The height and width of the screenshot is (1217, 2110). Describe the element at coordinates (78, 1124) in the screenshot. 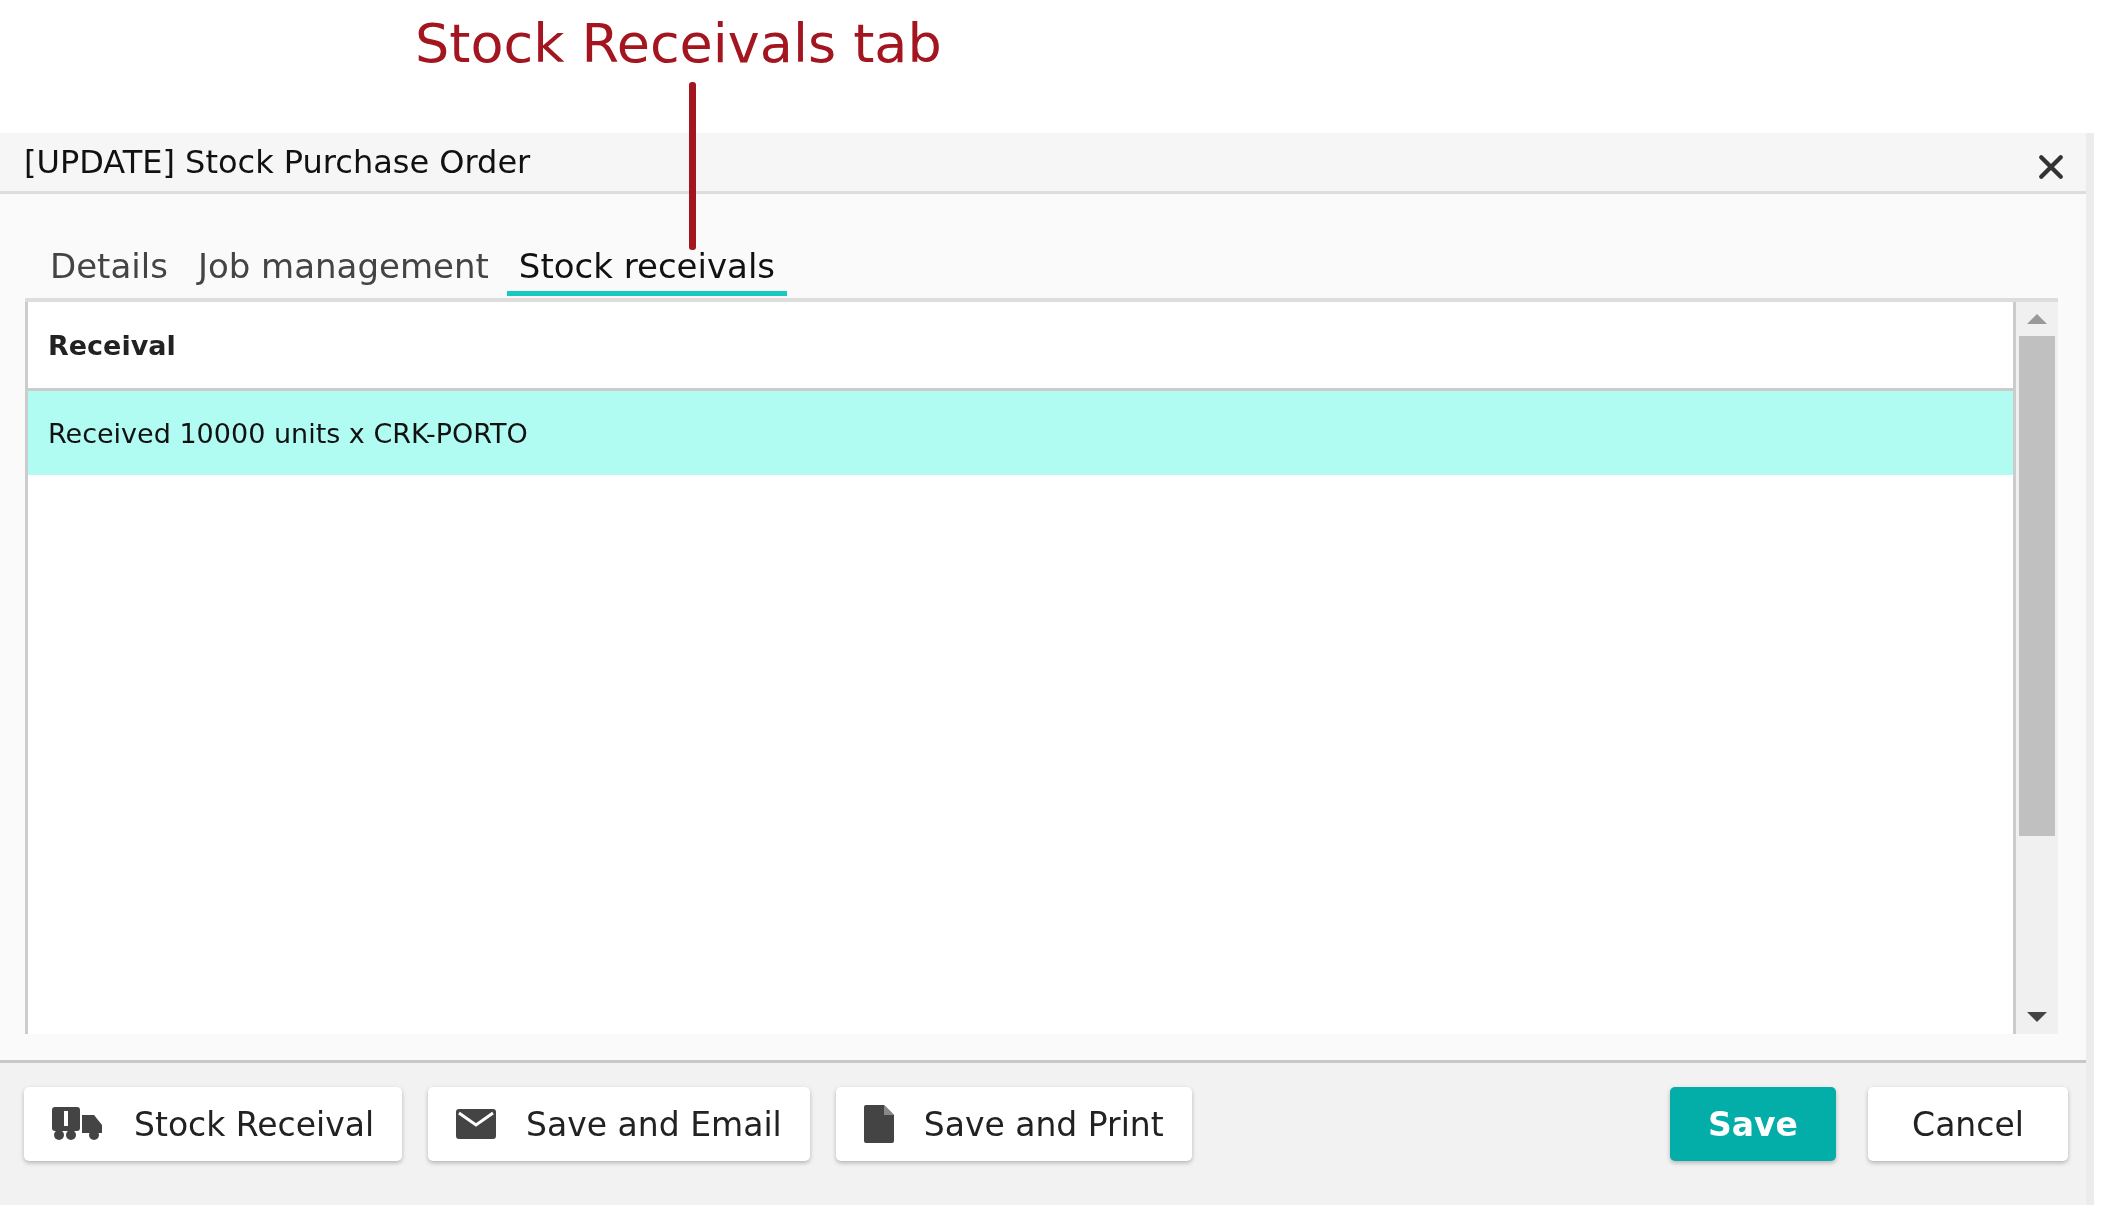

I see `truck-icon` at that location.